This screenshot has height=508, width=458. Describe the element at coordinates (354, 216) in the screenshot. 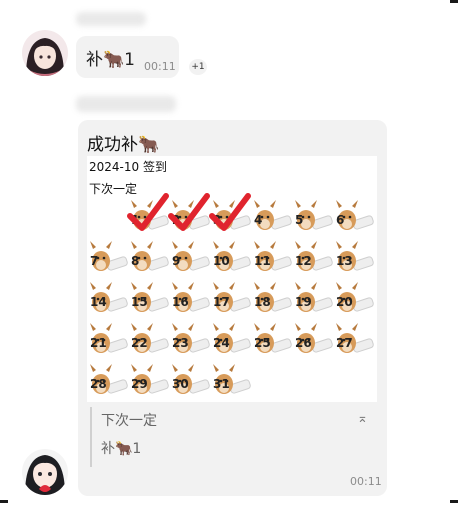

I see `calendar-day: 6` at that location.